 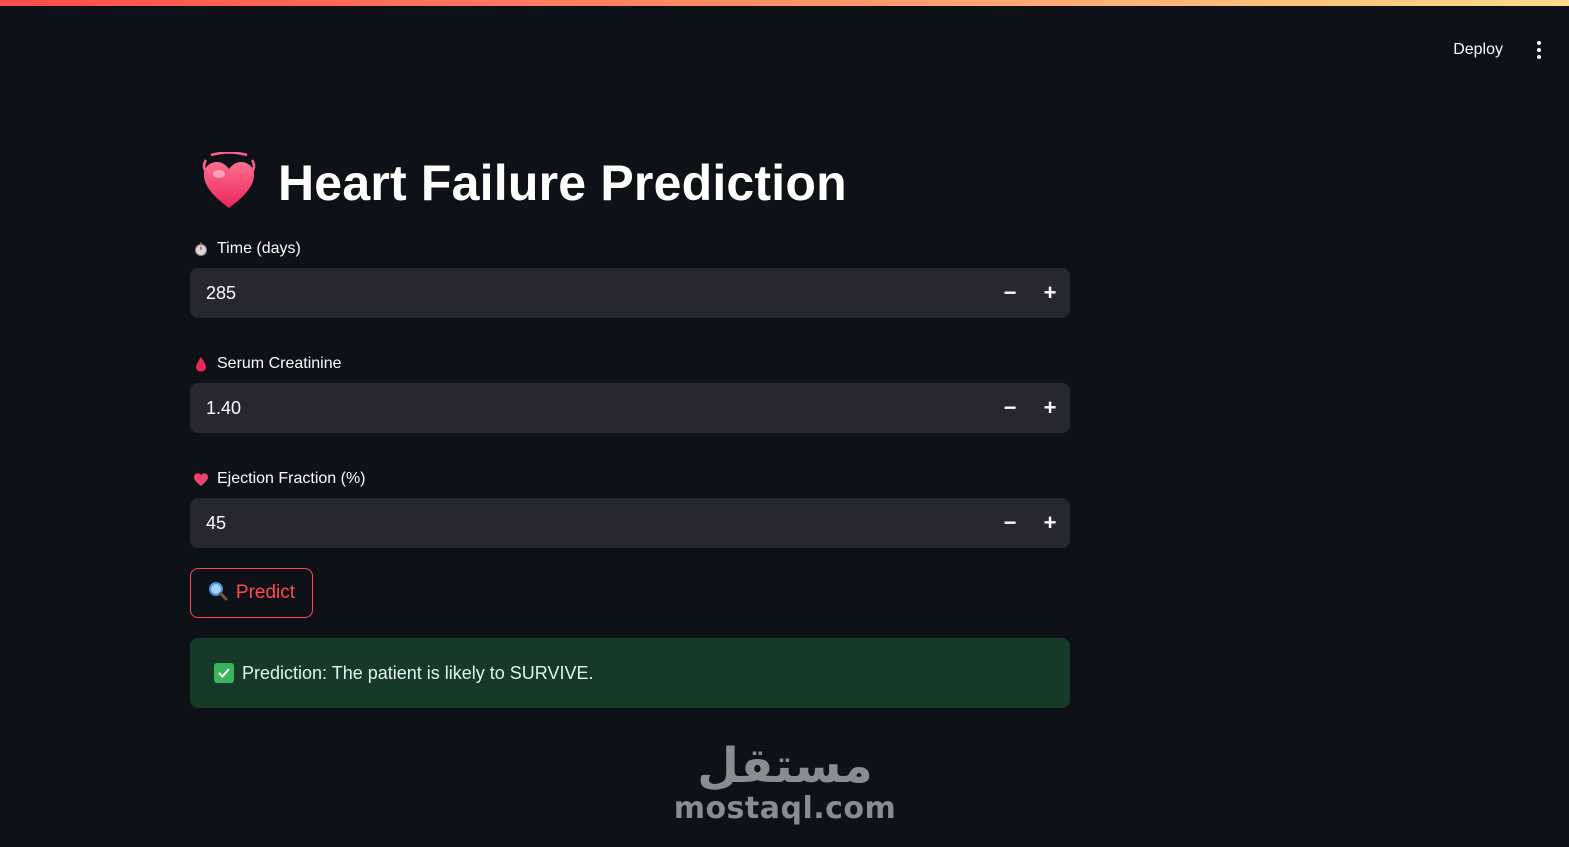 I want to click on field-serum-creatinine: Serum Creatinine 1.40 − +, so click(x=630, y=393).